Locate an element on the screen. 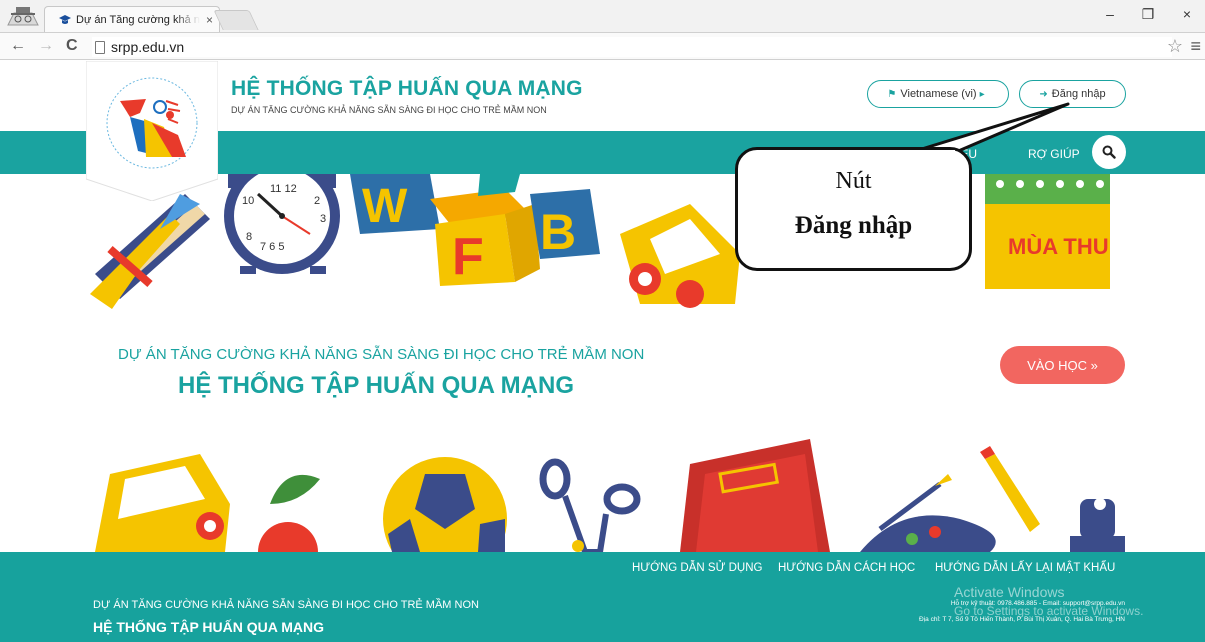 The image size is (1205, 642). callout-line-2: Đăng nhập is located at coordinates (853, 225).